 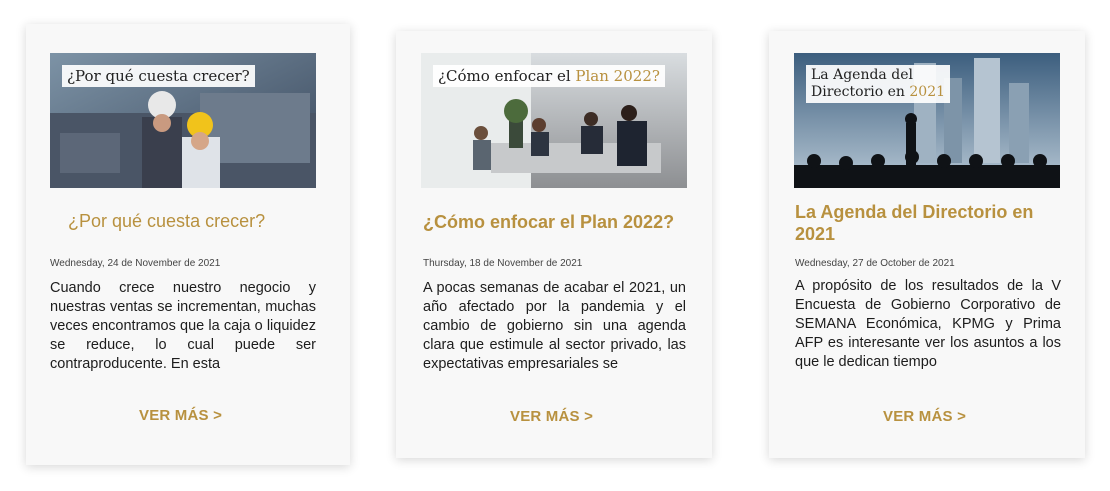 What do you see at coordinates (507, 76) in the screenshot?
I see `caption-text: ¿Cómo enfocar el` at bounding box center [507, 76].